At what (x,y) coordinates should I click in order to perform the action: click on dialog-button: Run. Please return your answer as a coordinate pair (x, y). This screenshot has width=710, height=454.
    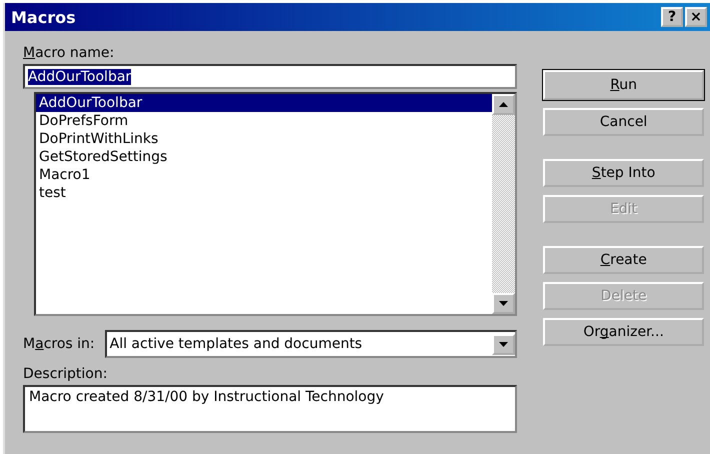
    Looking at the image, I should click on (623, 85).